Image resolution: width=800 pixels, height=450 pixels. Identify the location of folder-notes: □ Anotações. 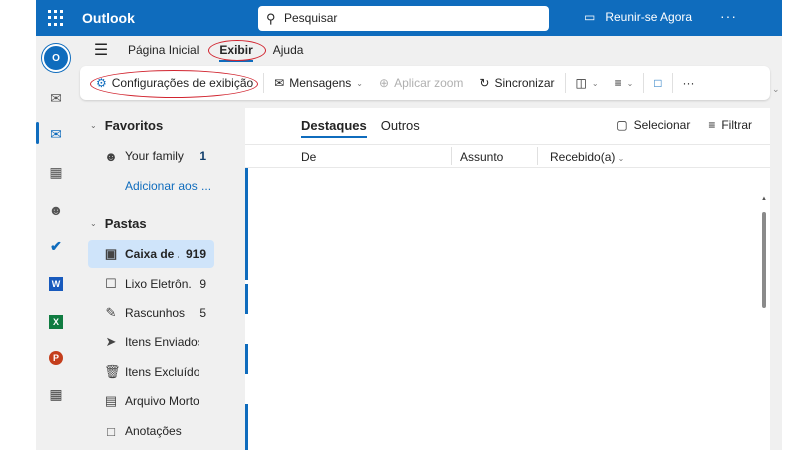
(151, 431).